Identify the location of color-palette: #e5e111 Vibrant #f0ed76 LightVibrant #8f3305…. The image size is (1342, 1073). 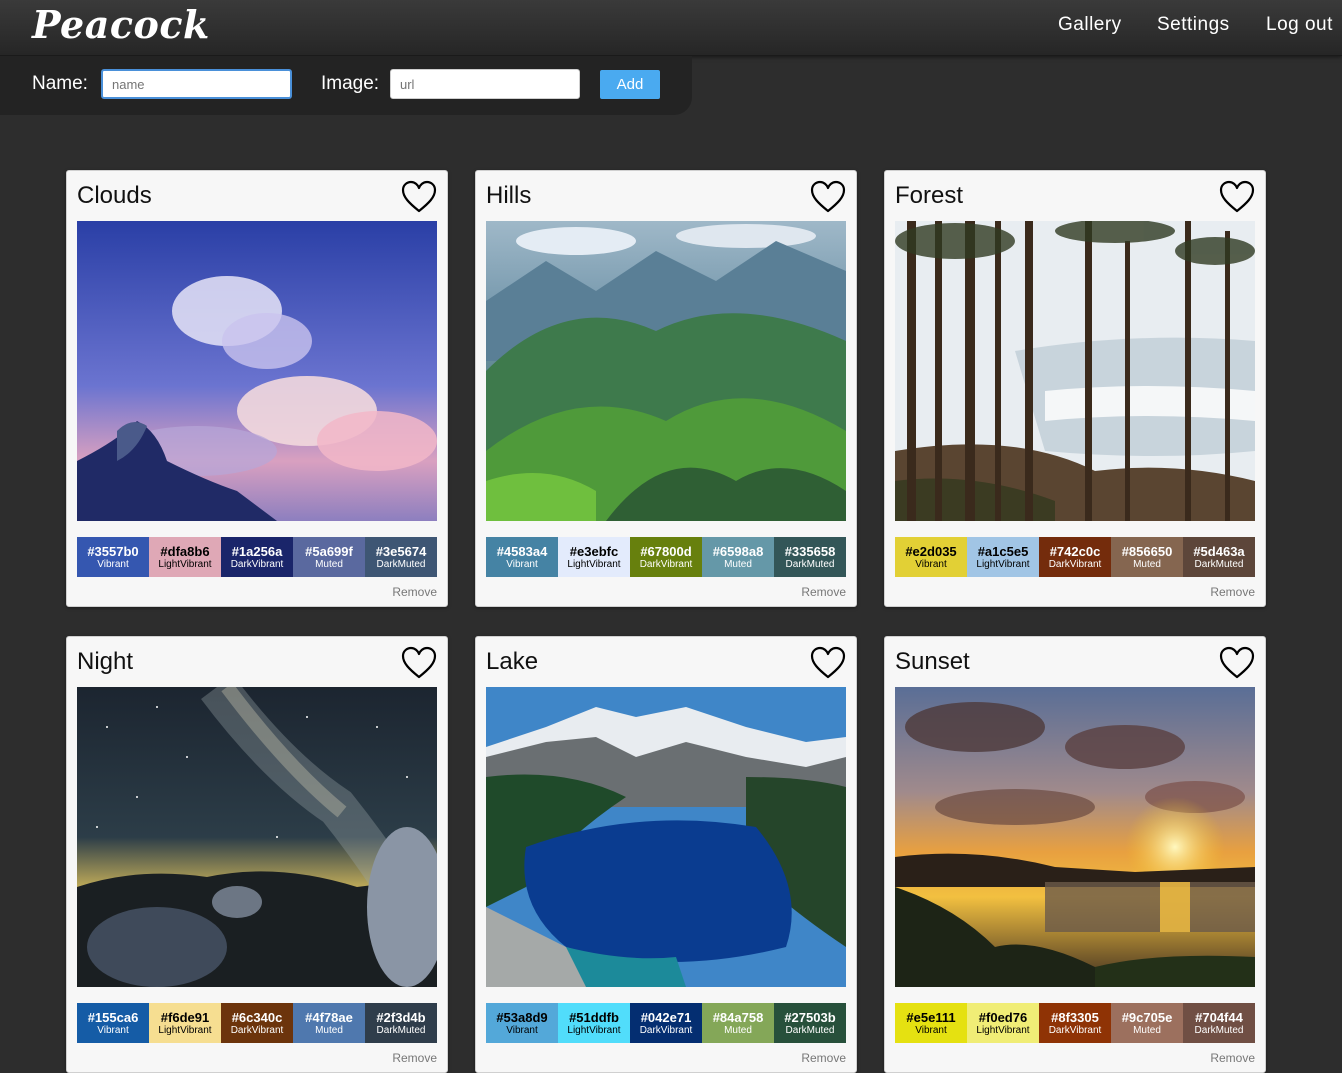
(1075, 1023).